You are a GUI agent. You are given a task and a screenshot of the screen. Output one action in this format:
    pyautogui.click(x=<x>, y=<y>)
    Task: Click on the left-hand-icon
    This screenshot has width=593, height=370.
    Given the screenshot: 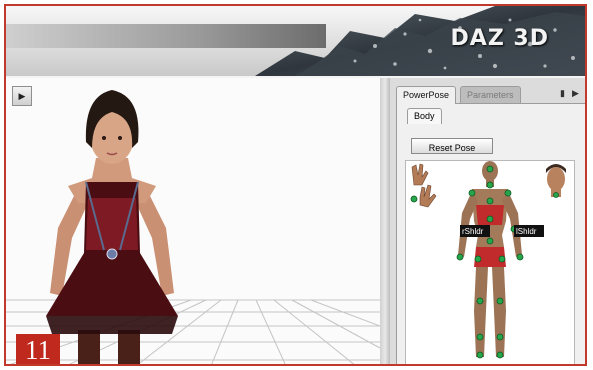 What is the action you would take?
    pyautogui.click(x=423, y=196)
    